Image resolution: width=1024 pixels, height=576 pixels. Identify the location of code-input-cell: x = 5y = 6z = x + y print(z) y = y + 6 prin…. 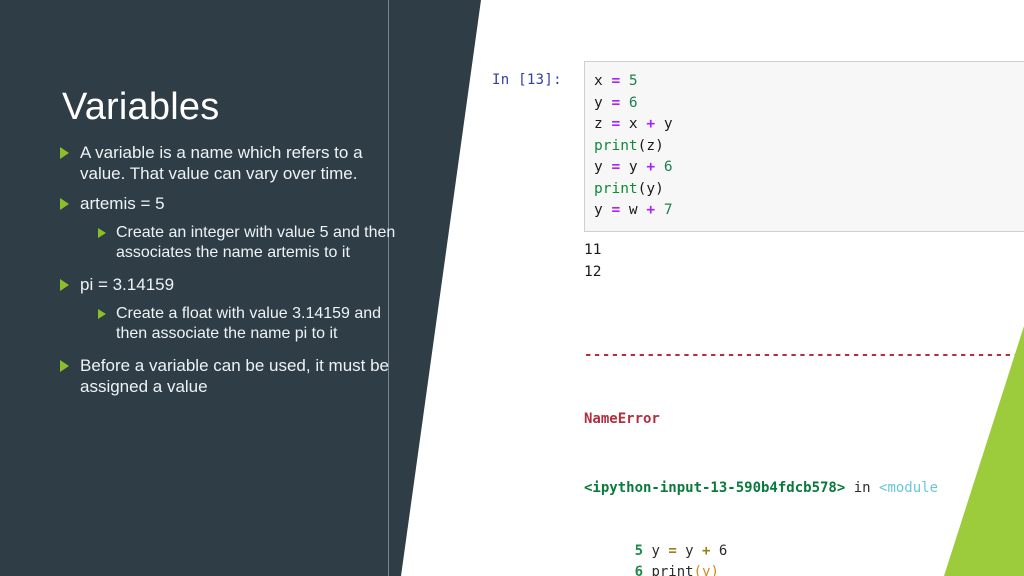
(804, 146).